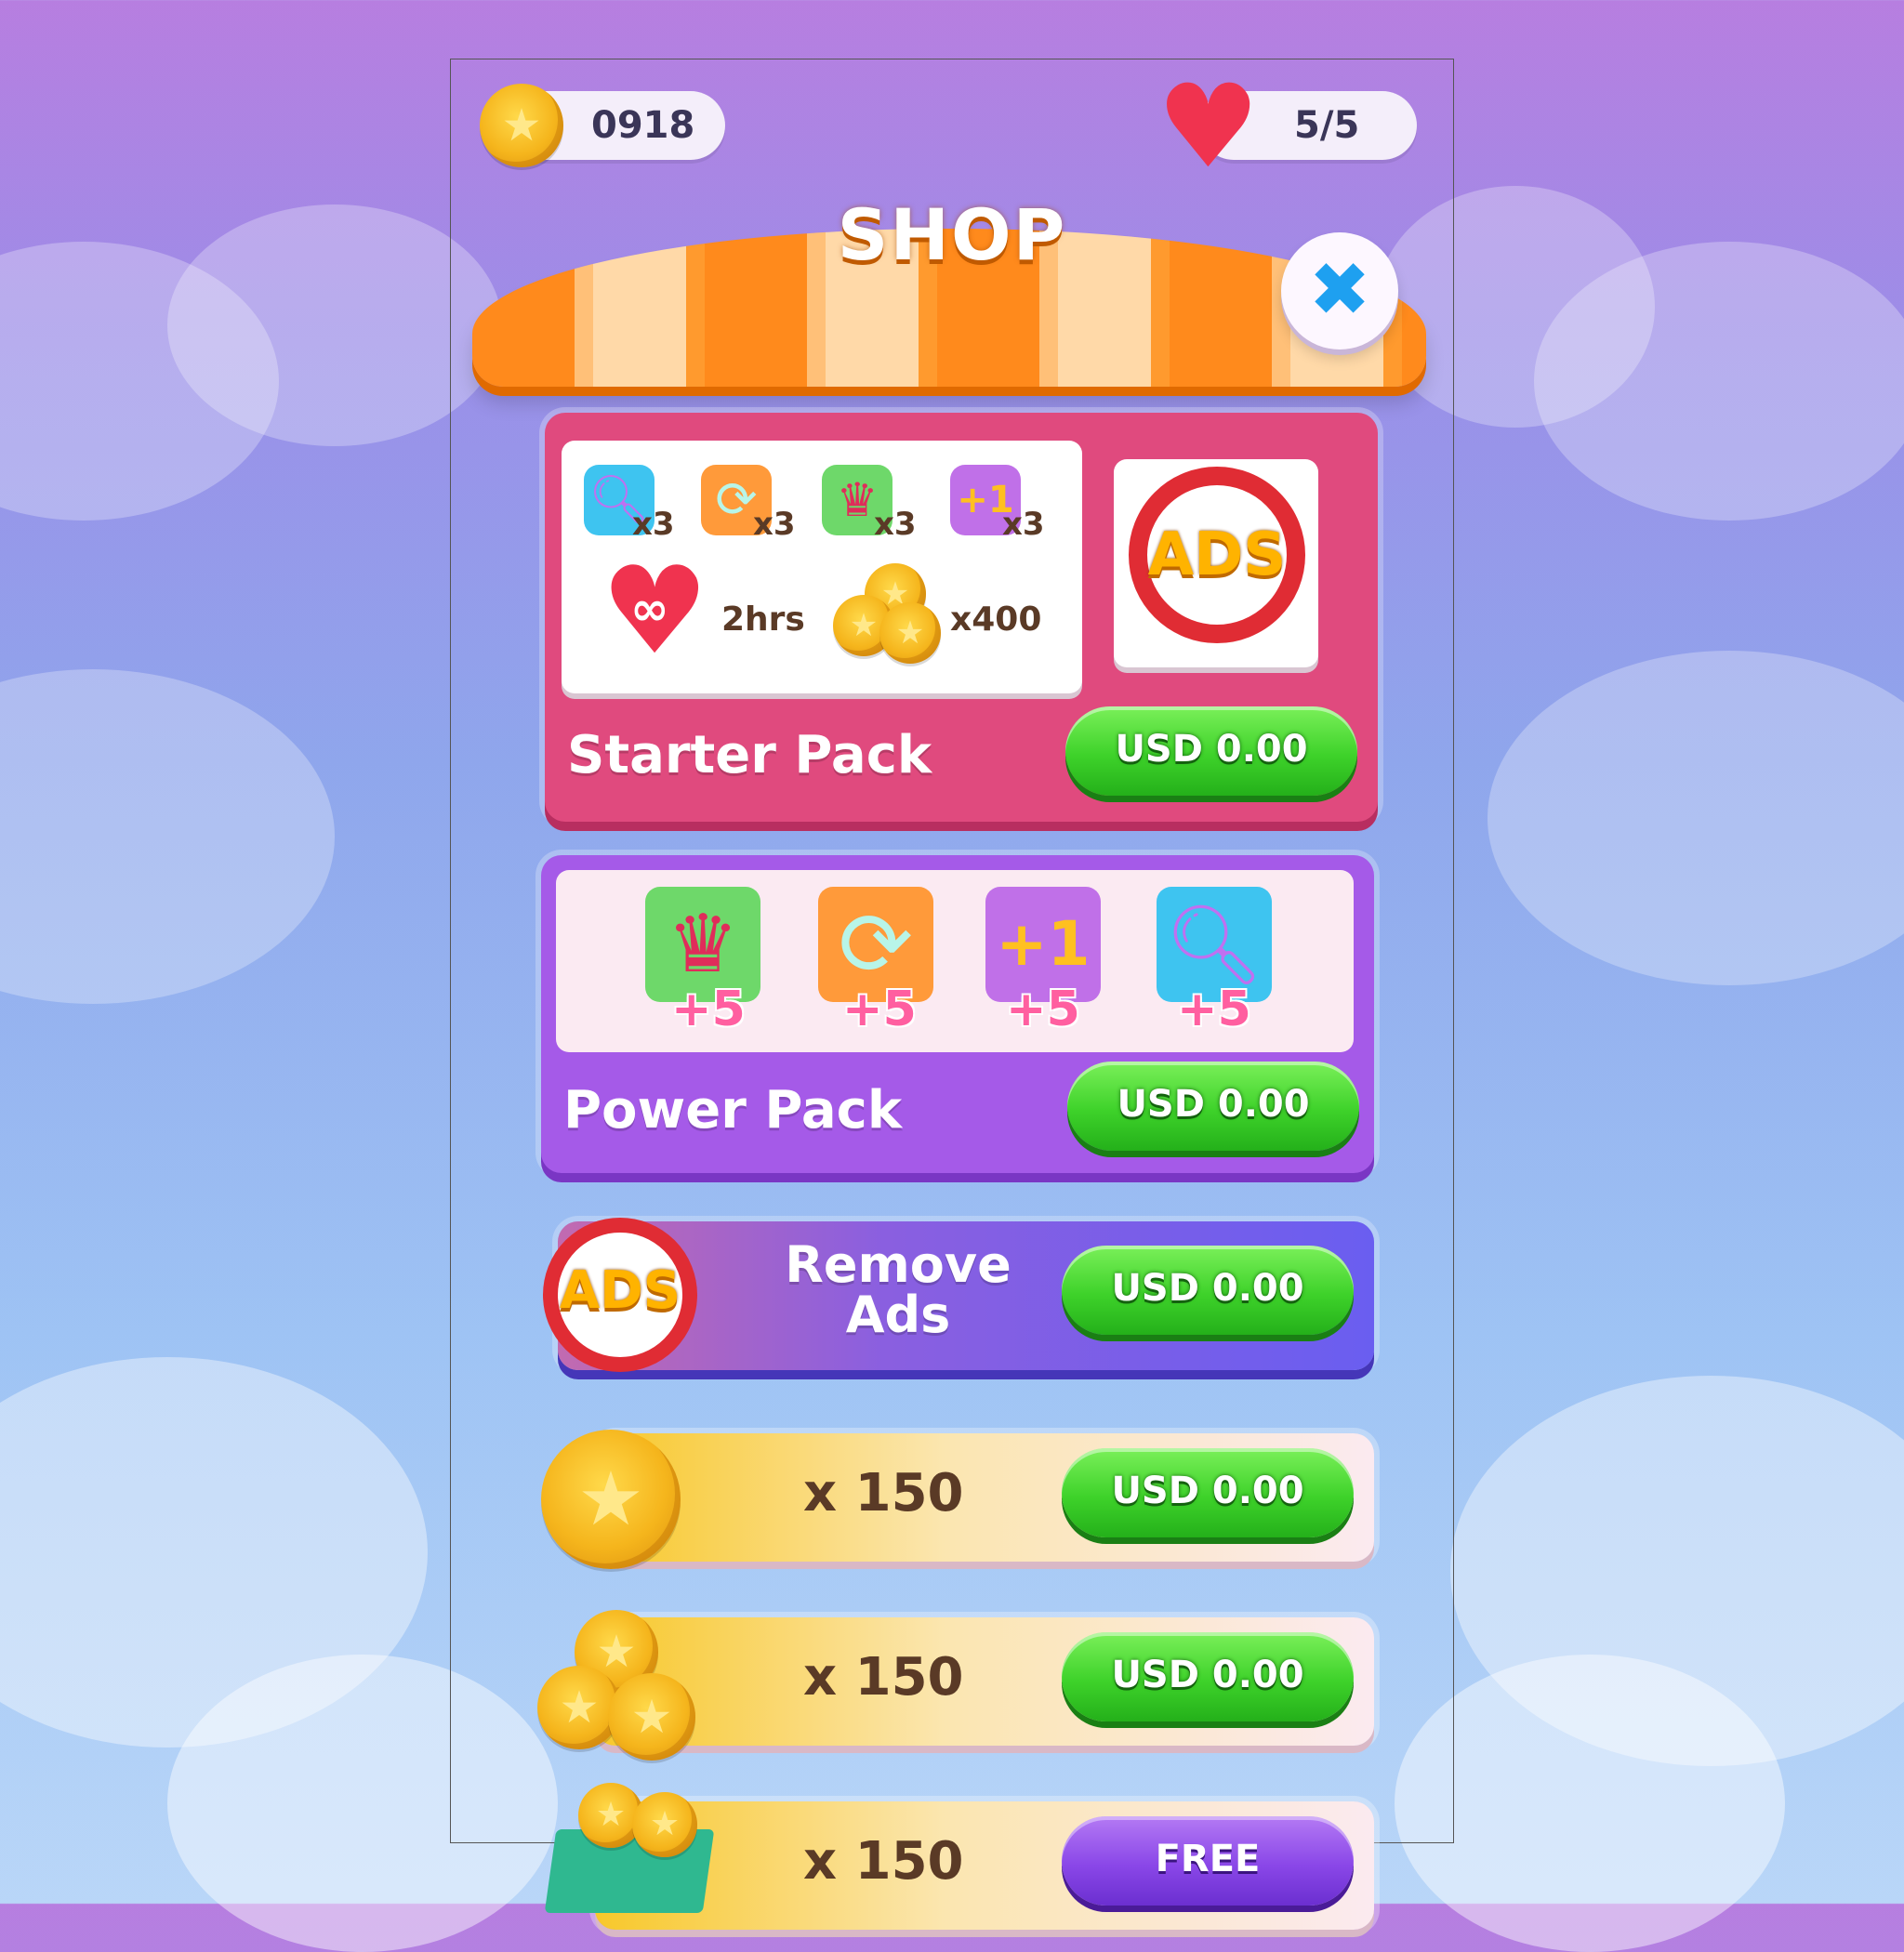 The image size is (1904, 1952). What do you see at coordinates (649, 609) in the screenshot?
I see `infinity-icon: ∞` at bounding box center [649, 609].